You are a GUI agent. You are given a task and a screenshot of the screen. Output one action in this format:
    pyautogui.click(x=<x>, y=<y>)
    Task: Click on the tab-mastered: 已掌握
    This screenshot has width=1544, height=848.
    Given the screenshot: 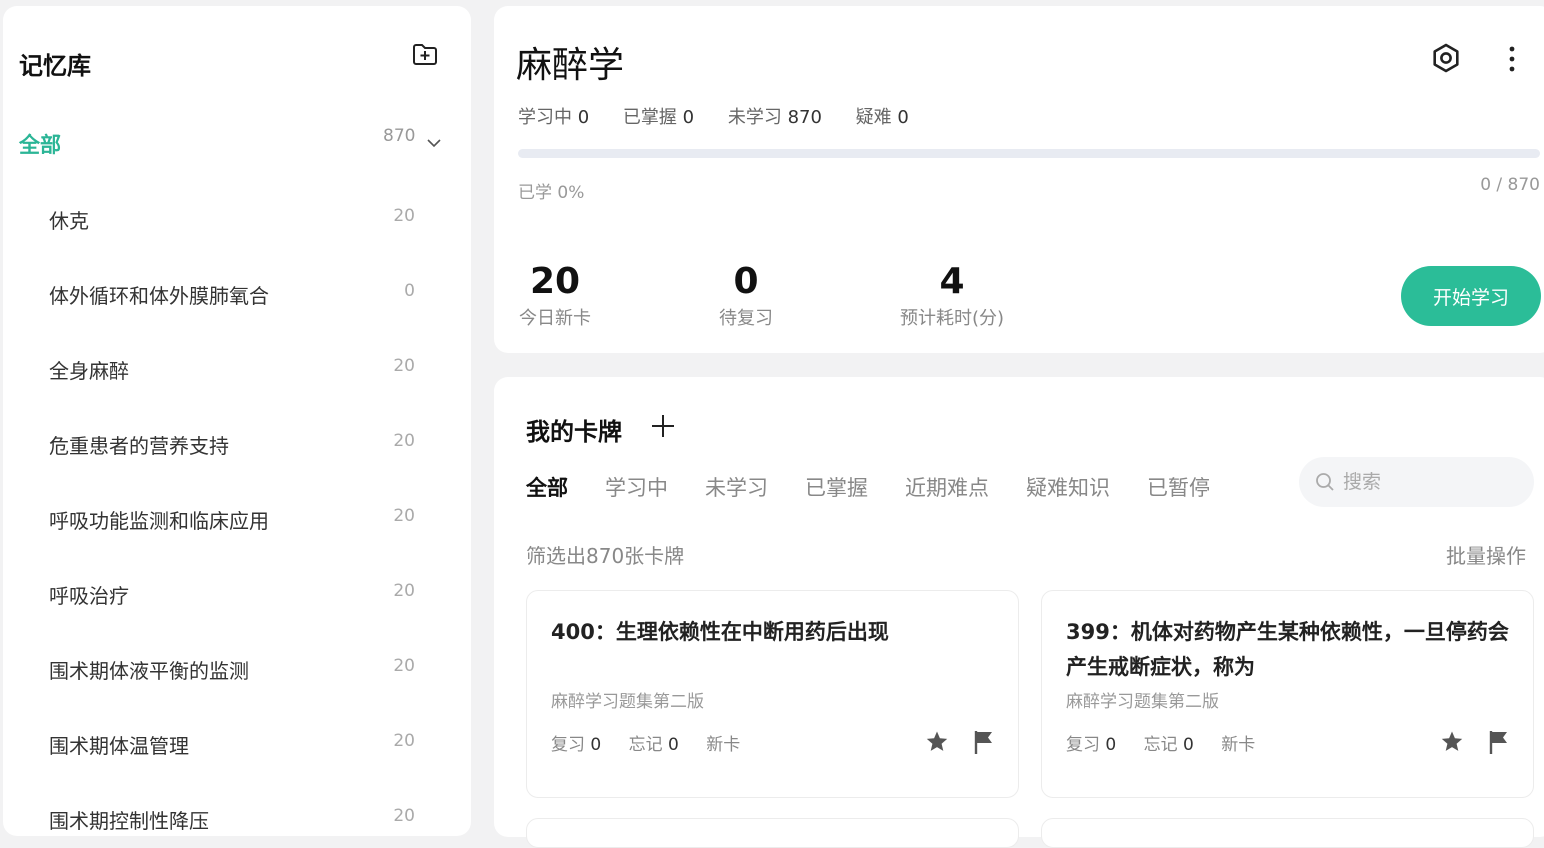 What is the action you would take?
    pyautogui.click(x=836, y=487)
    